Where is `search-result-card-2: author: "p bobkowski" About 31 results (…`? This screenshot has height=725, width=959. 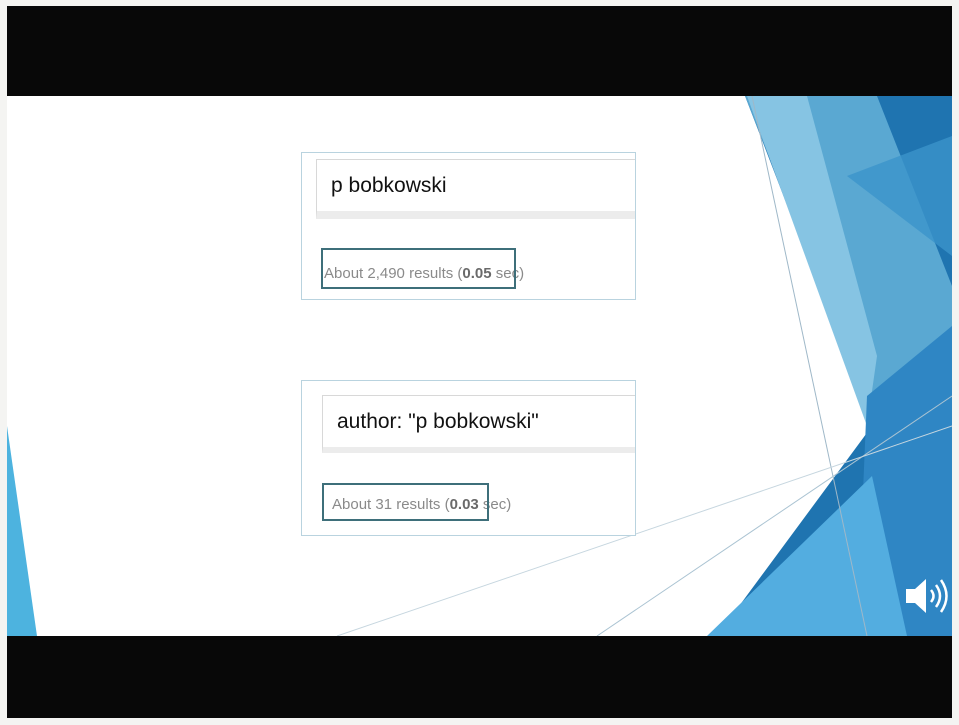
search-result-card-2: author: "p bobkowski" About 31 results (… is located at coordinates (468, 458).